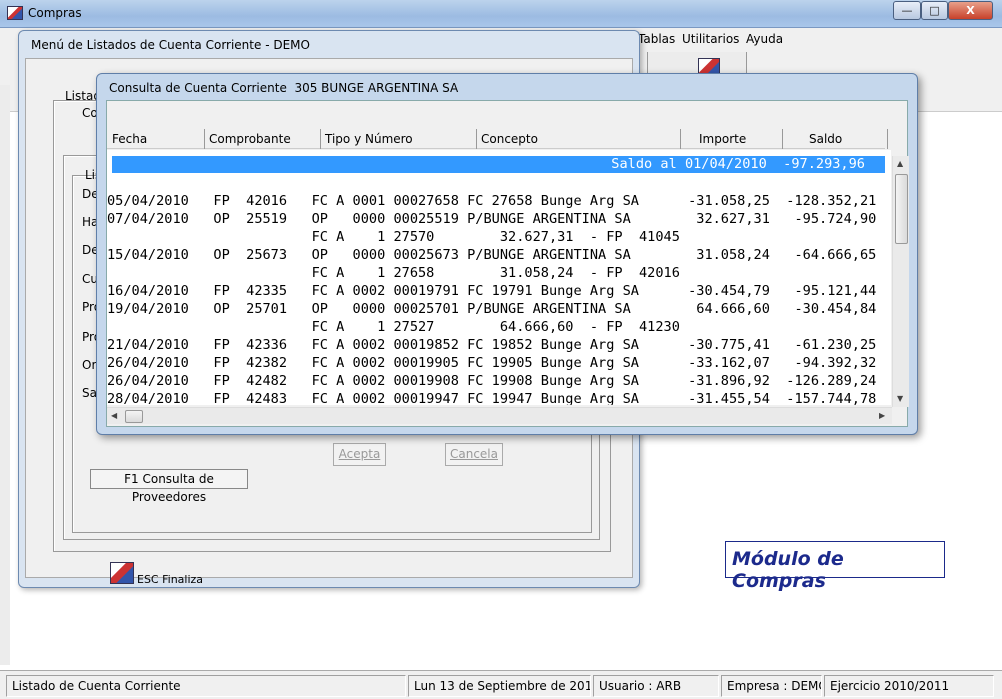  Describe the element at coordinates (764, 39) in the screenshot. I see `menu-ayuda: Ayuda` at that location.